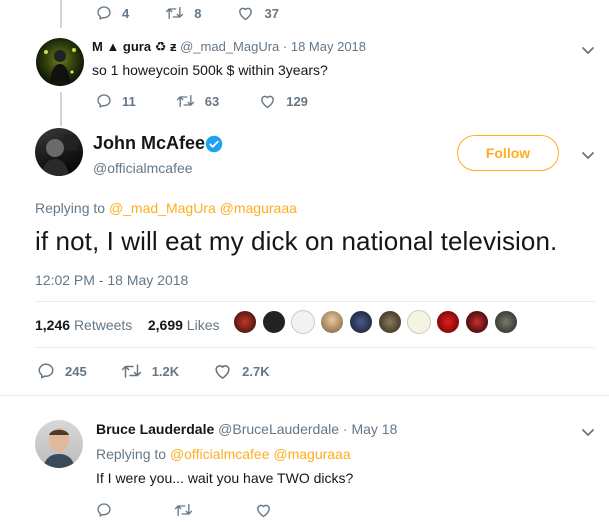 The image size is (609, 522). Describe the element at coordinates (149, 143) in the screenshot. I see `author-name: John McAfee` at that location.